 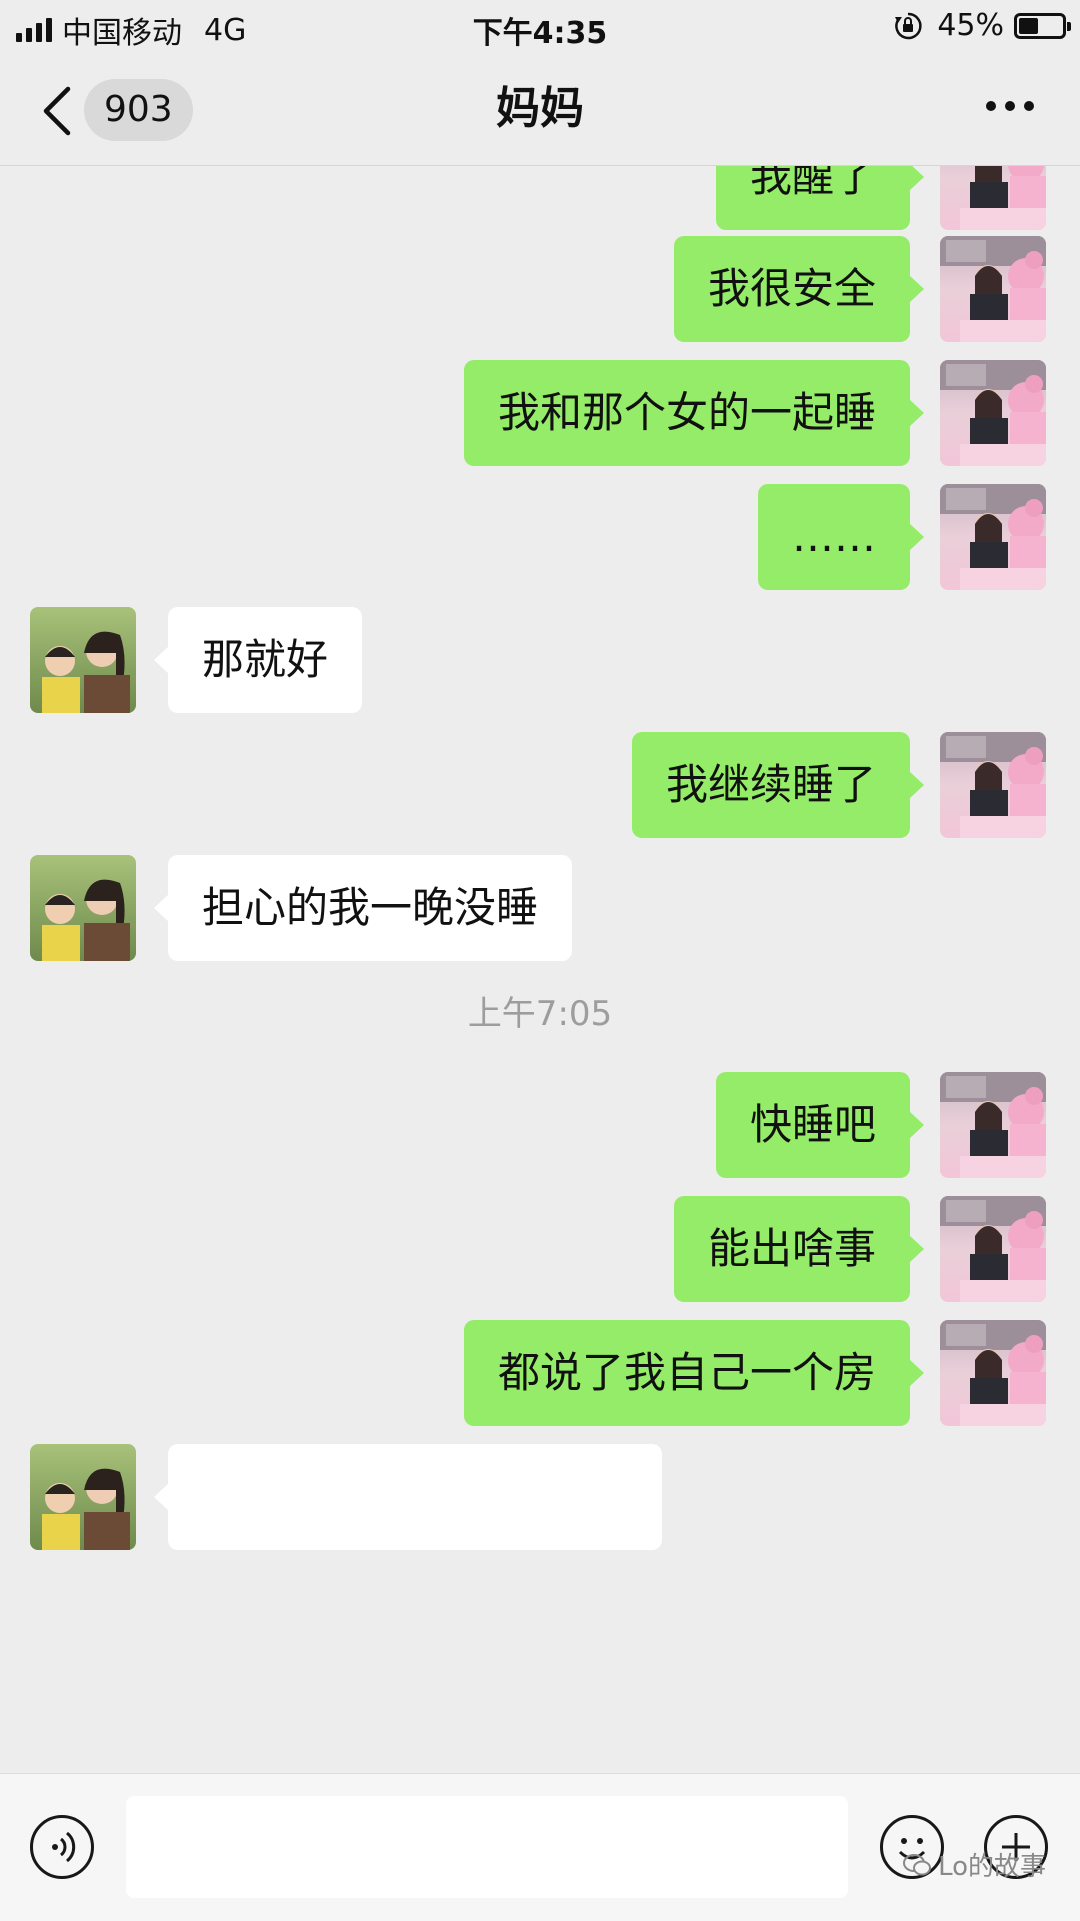 I want to click on plus-icon, so click(x=1016, y=1847).